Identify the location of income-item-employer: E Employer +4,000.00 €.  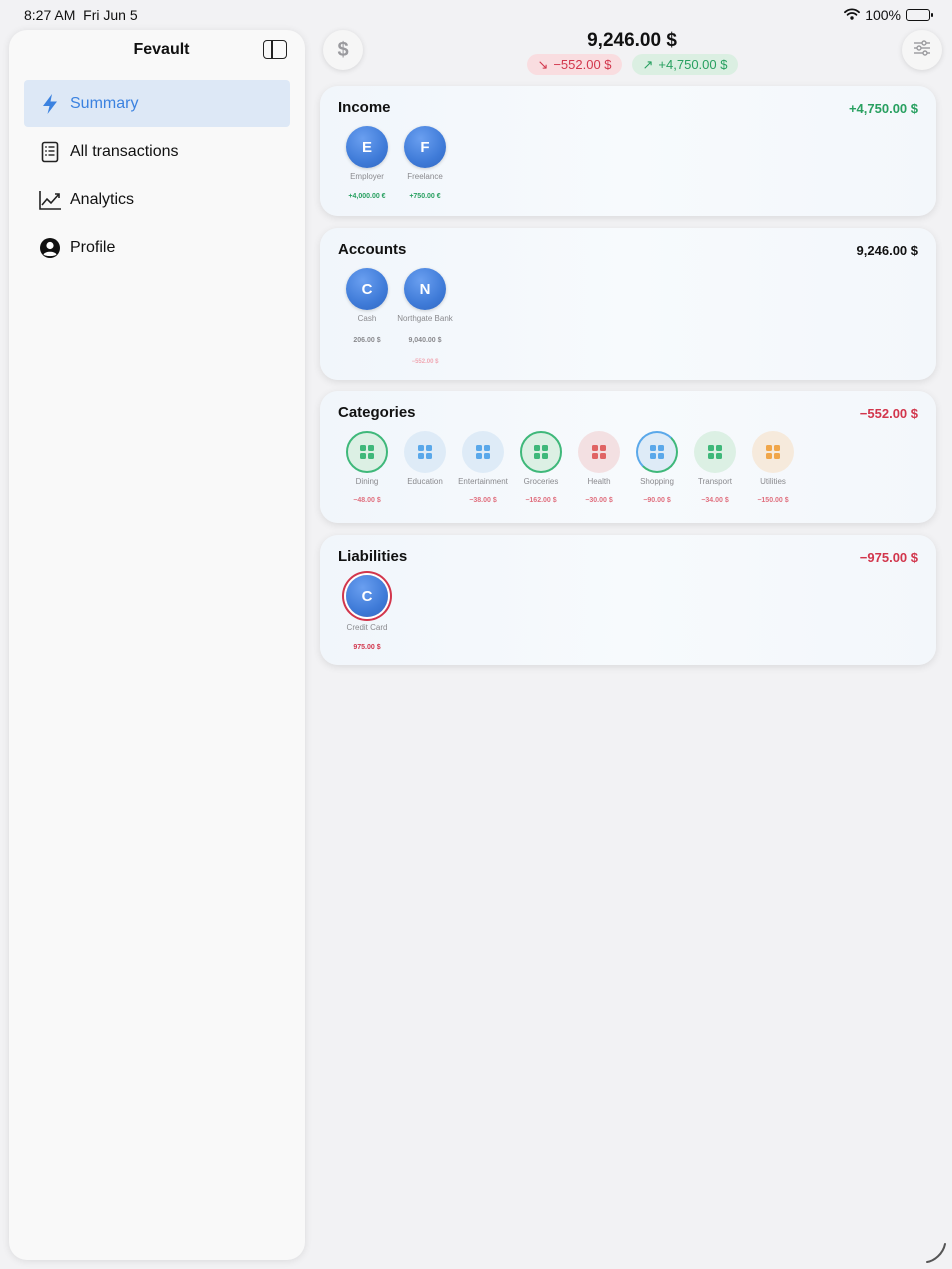
(367, 163).